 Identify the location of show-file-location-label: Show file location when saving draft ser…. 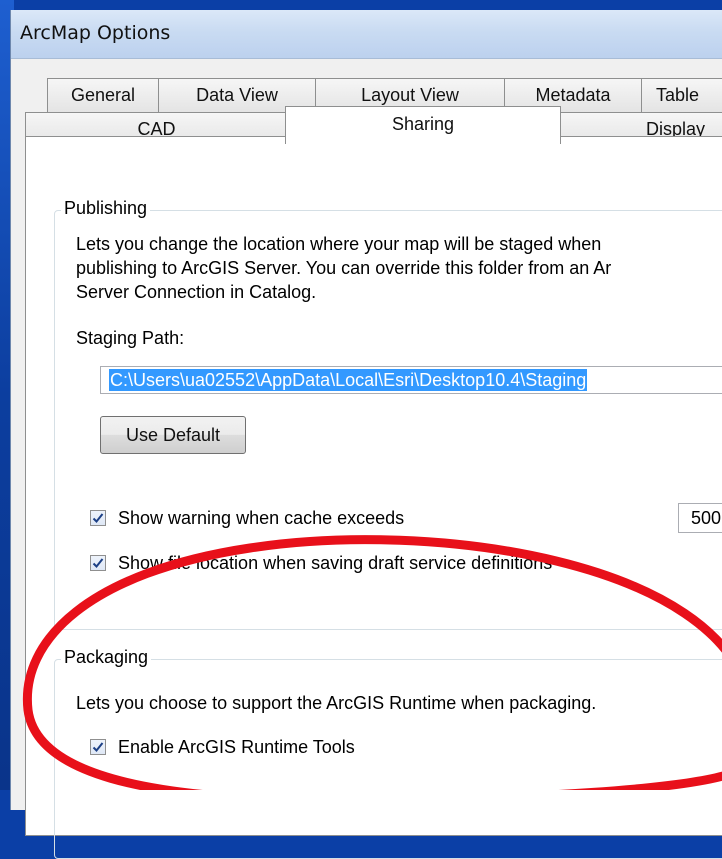
(335, 563).